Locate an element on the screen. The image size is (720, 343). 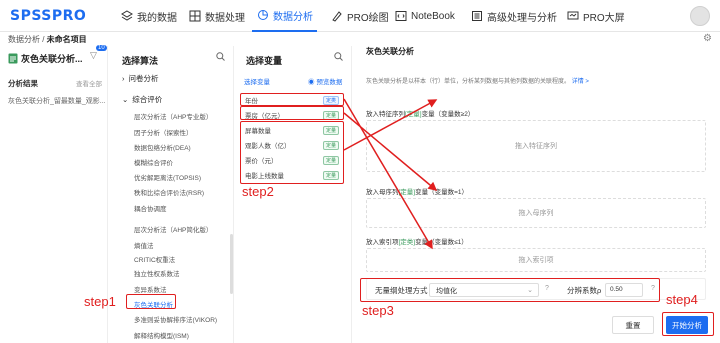
parent-sequence-label: 放入母序列[定量]变量（变量数=1） is located at coordinates (417, 191).